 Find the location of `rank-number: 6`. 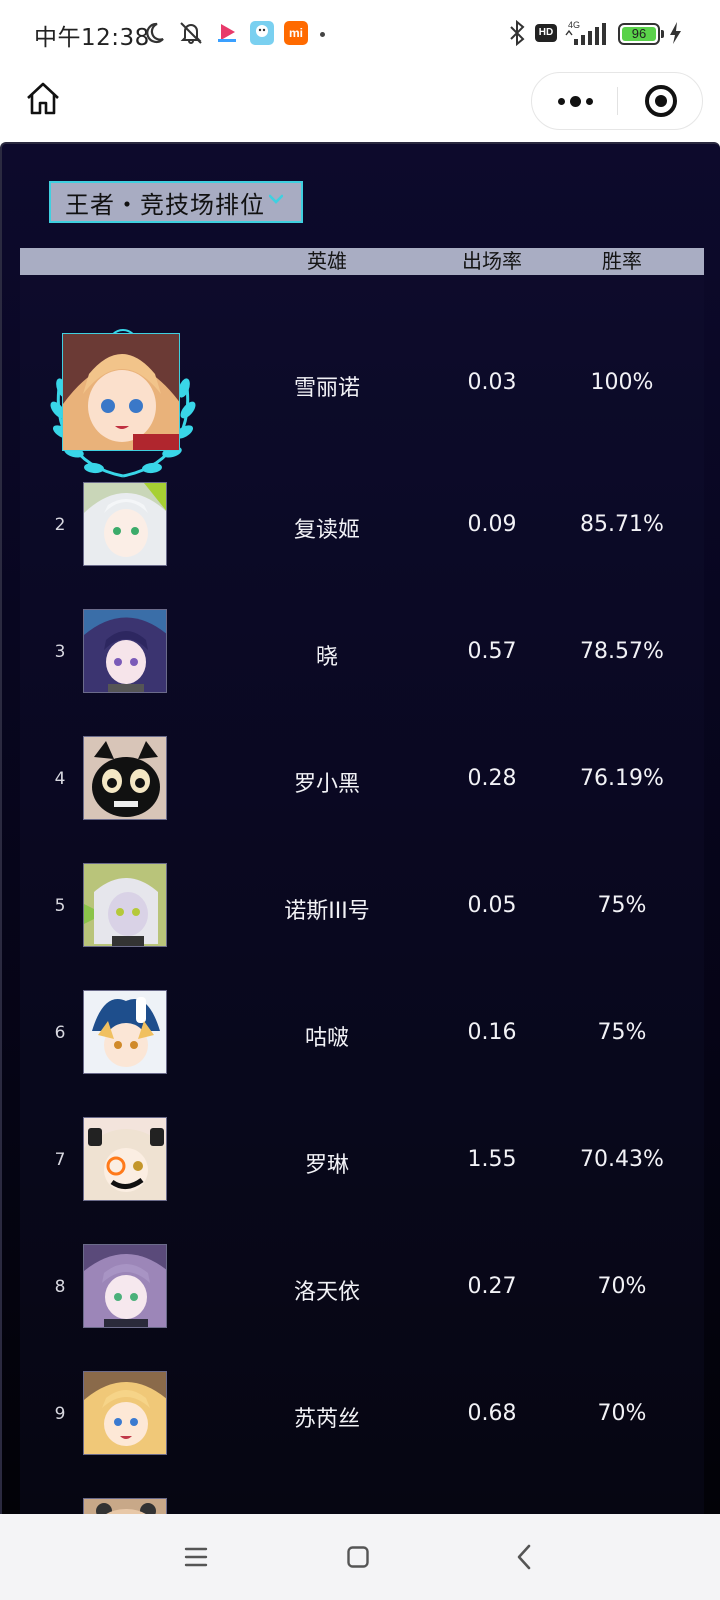

rank-number: 6 is located at coordinates (60, 1033).